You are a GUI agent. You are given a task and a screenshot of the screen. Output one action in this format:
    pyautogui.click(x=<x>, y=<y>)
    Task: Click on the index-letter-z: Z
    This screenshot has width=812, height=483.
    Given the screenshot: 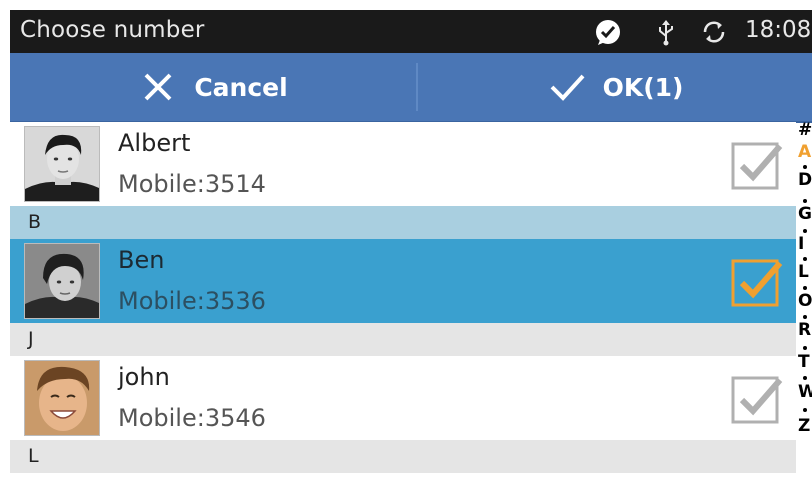 What is the action you would take?
    pyautogui.click(x=804, y=426)
    